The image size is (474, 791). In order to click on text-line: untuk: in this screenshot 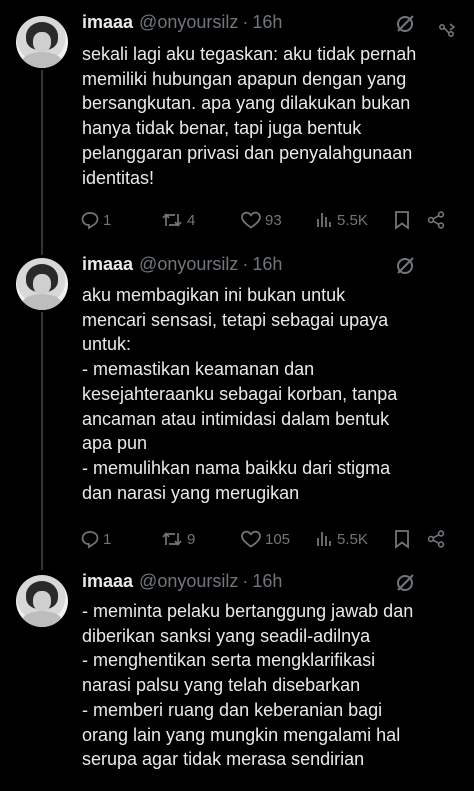, I will do `click(107, 344)`.